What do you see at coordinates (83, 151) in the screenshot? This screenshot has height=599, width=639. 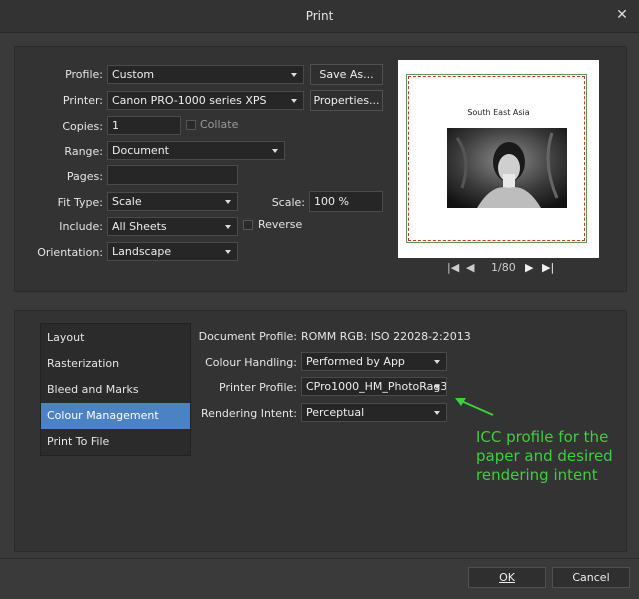 I see `range-label: Range:` at bounding box center [83, 151].